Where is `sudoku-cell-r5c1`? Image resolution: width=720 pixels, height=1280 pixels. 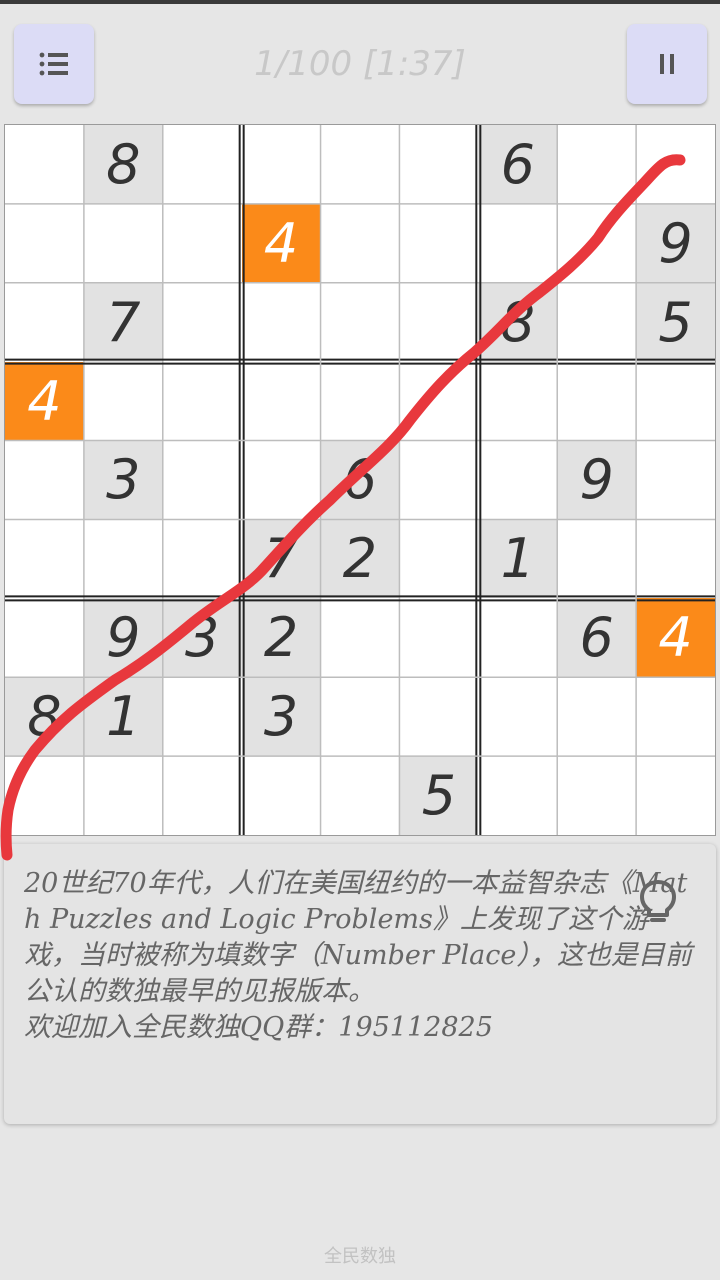 sudoku-cell-r5c1 is located at coordinates (44, 480).